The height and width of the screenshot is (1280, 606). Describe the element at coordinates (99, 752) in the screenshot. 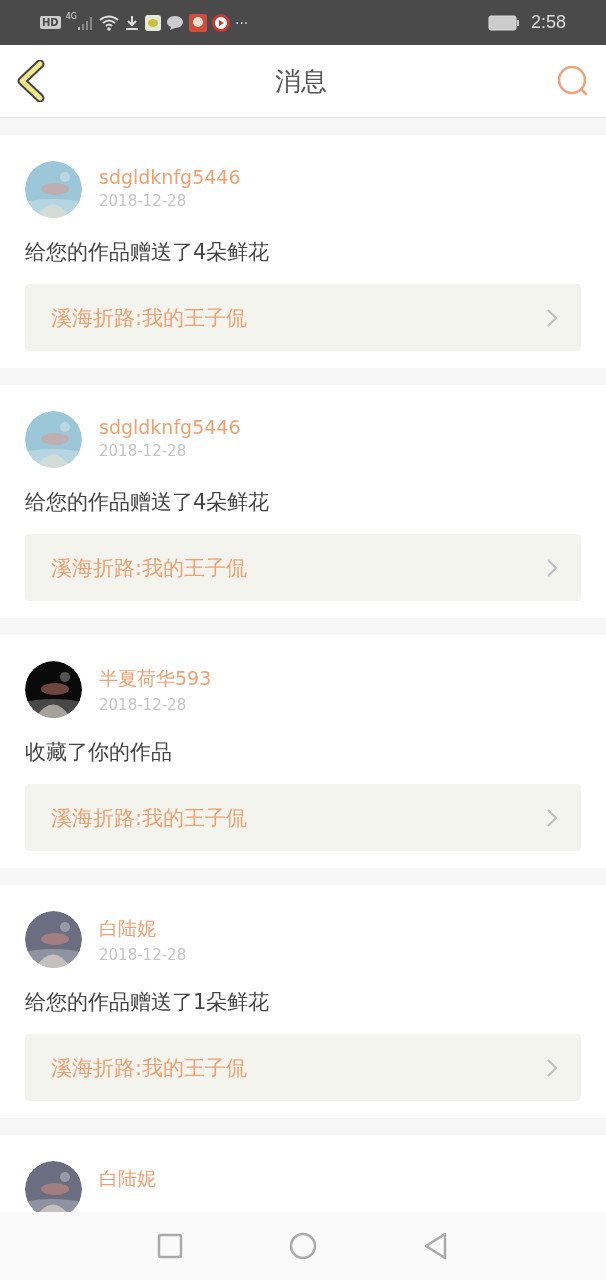

I see `message-text: 收藏了你的作品` at that location.